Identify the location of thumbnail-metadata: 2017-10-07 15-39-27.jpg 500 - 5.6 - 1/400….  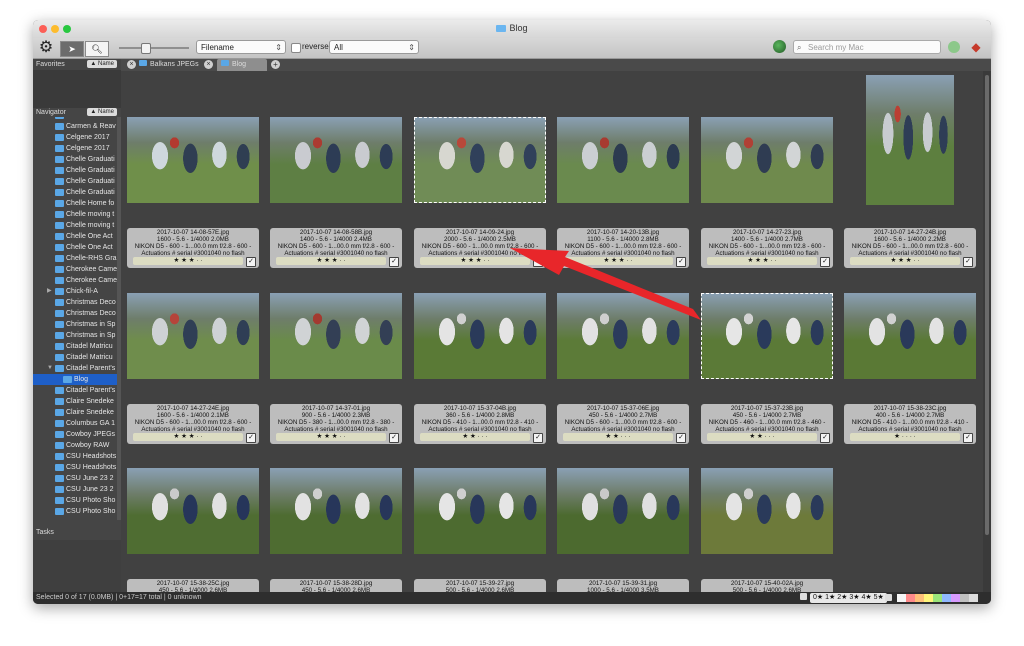
(480, 585).